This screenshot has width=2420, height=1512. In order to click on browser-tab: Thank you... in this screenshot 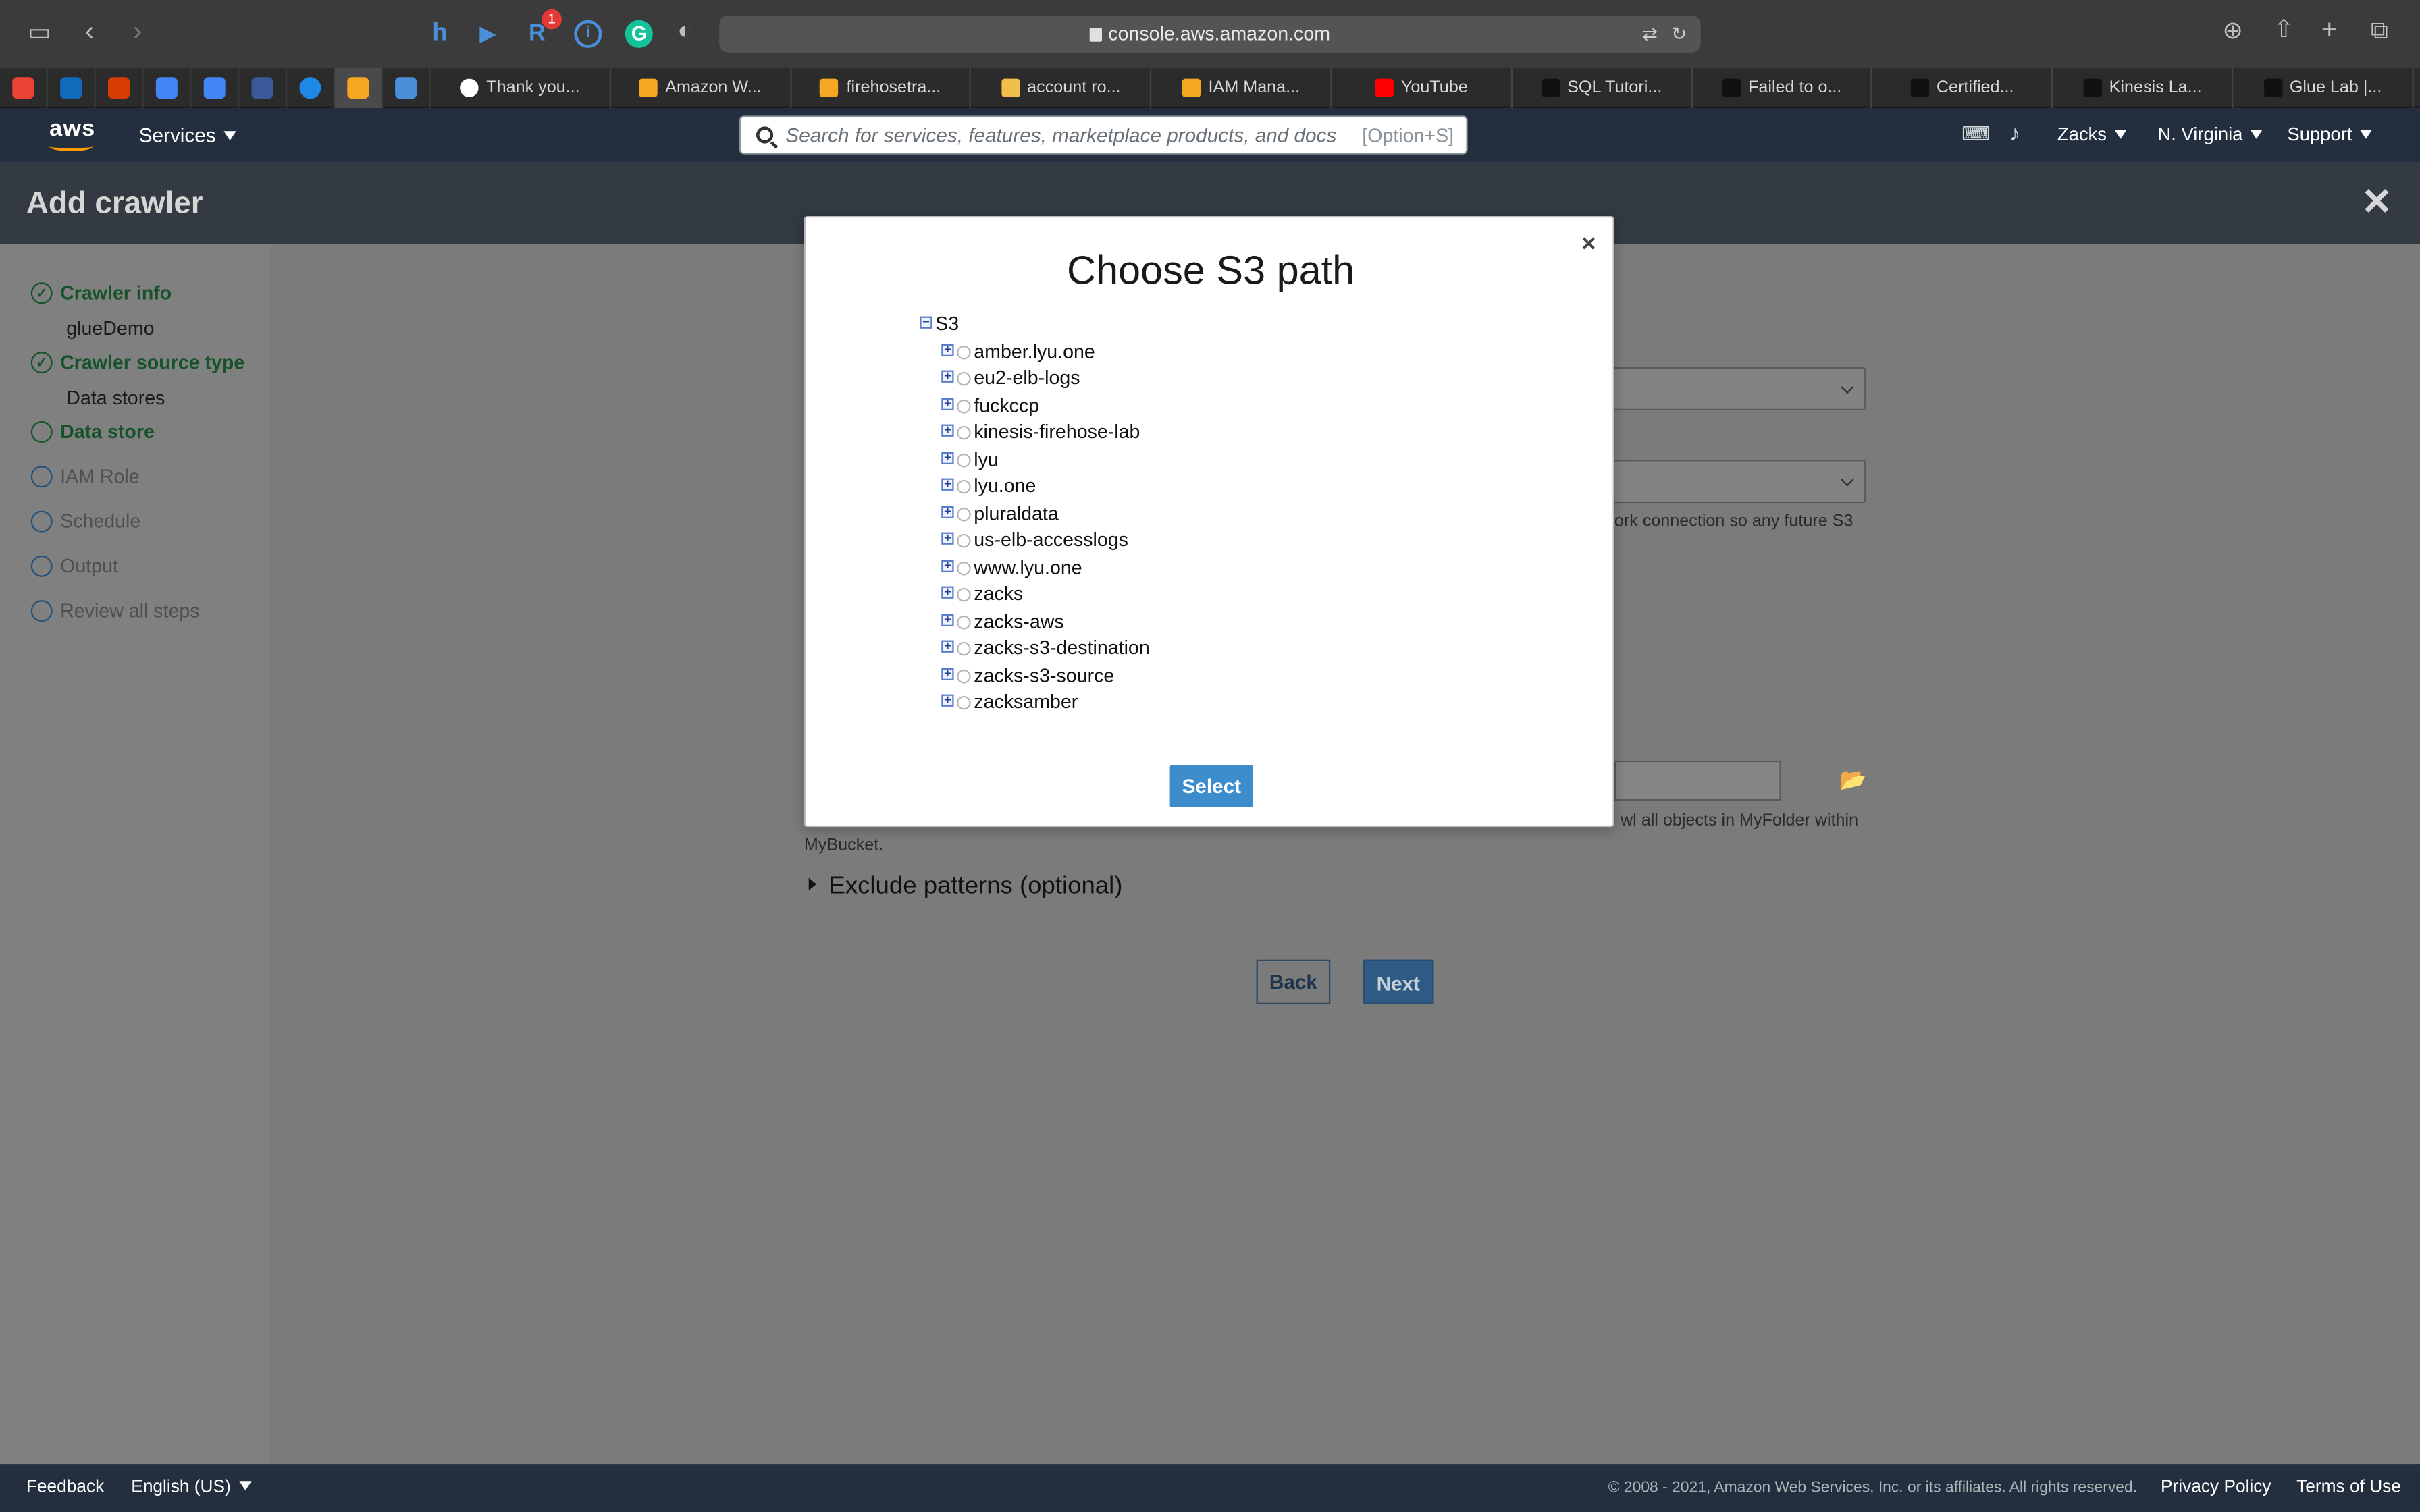, I will do `click(521, 87)`.